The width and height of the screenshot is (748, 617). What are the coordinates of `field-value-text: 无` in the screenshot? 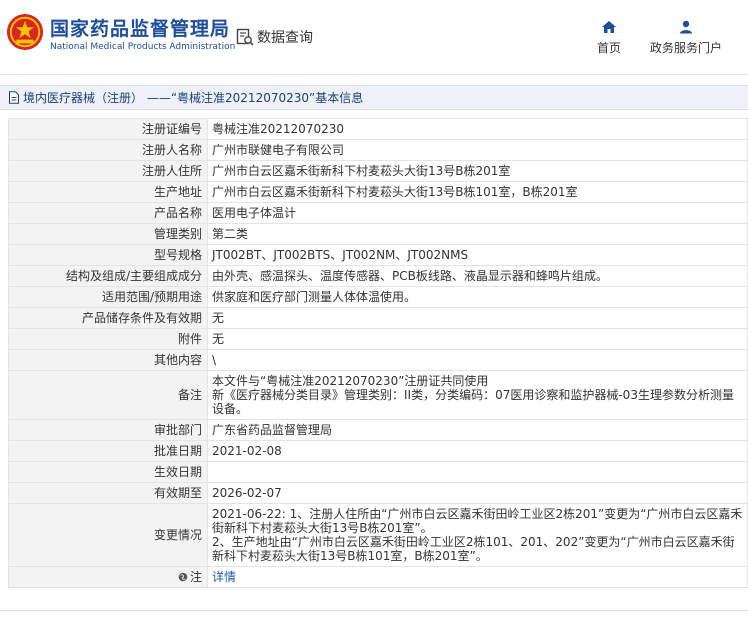 It's located at (218, 318).